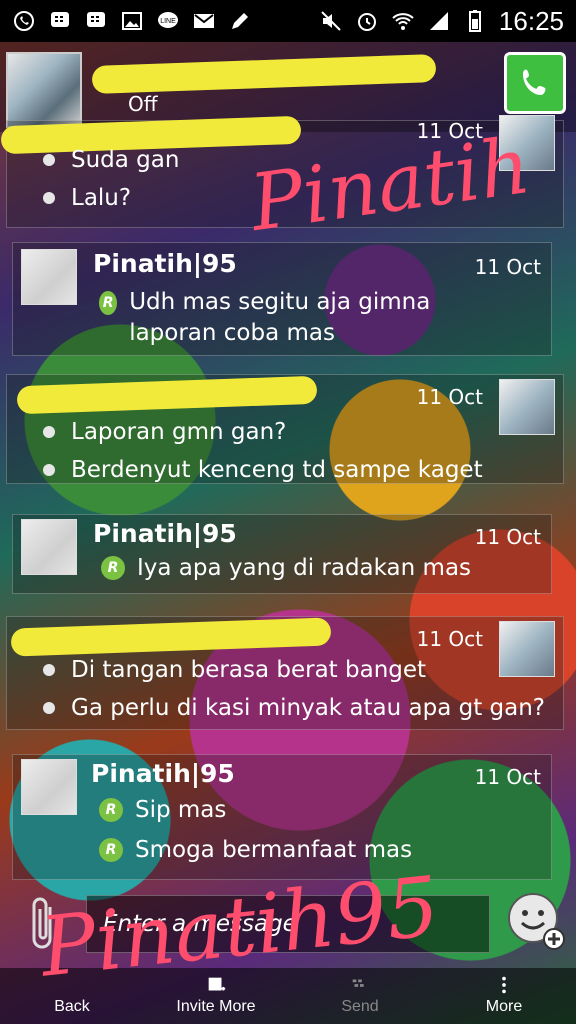  What do you see at coordinates (358, 983) in the screenshot?
I see `bbm-send-icon` at bounding box center [358, 983].